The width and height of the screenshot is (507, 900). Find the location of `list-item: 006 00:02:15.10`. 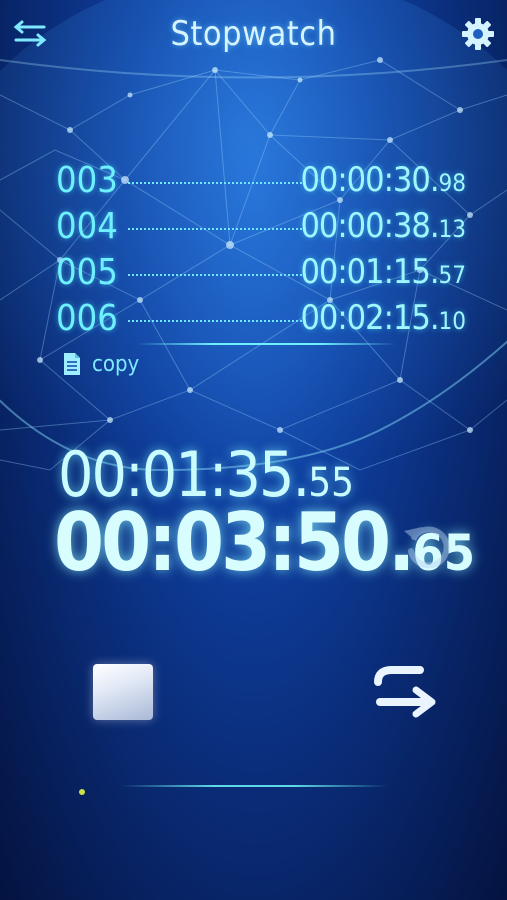

list-item: 006 00:02:15.10 is located at coordinates (266, 321).